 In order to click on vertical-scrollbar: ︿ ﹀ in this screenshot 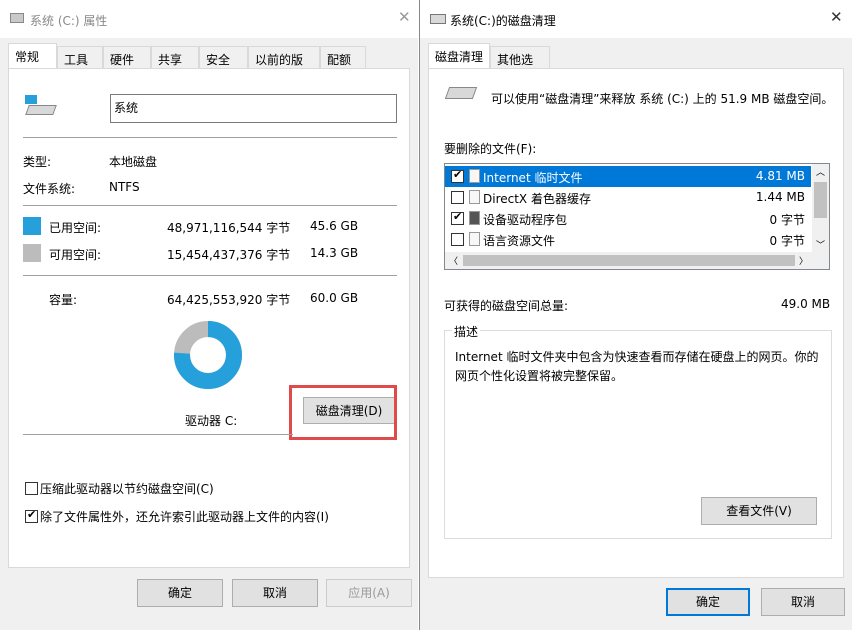, I will do `click(820, 208)`.